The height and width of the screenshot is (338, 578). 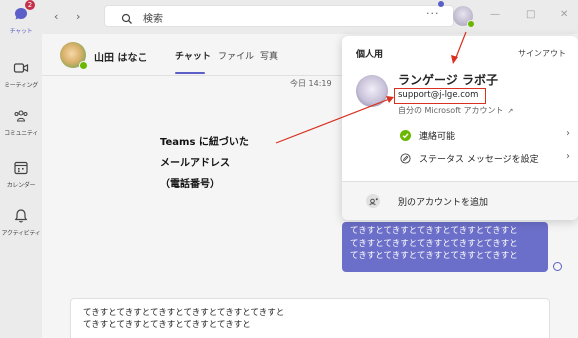 I want to click on minimize-icon: —, so click(x=495, y=14).